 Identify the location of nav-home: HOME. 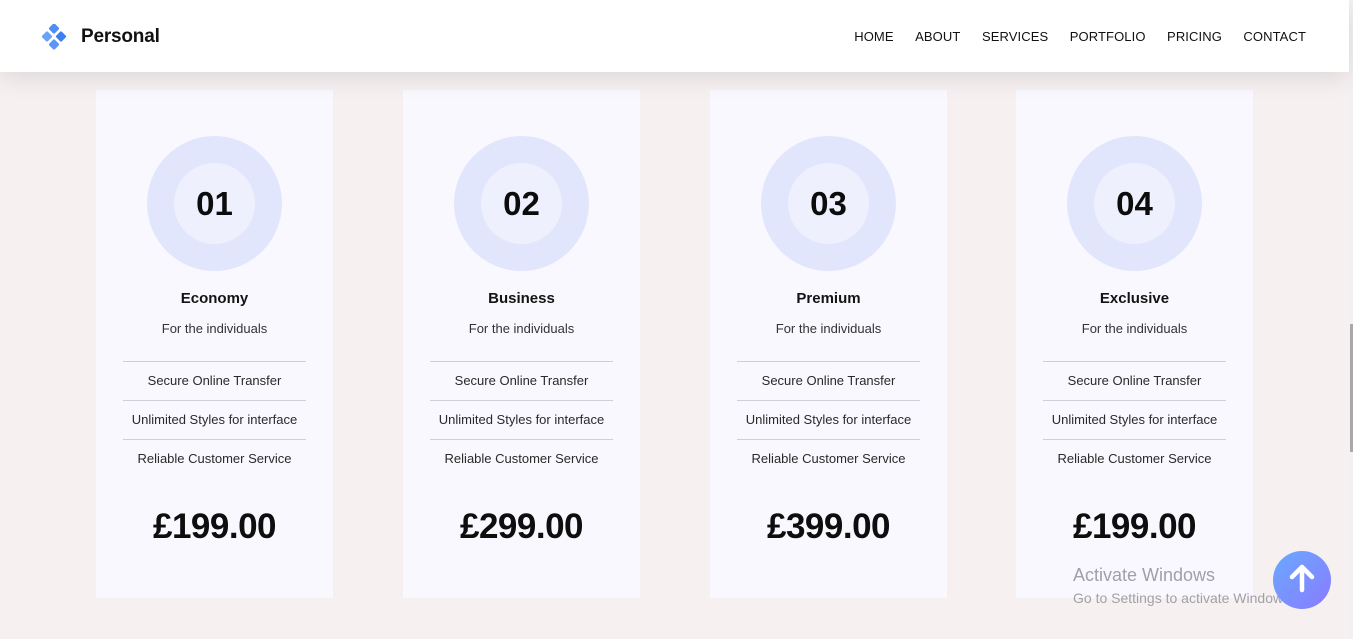
(873, 36).